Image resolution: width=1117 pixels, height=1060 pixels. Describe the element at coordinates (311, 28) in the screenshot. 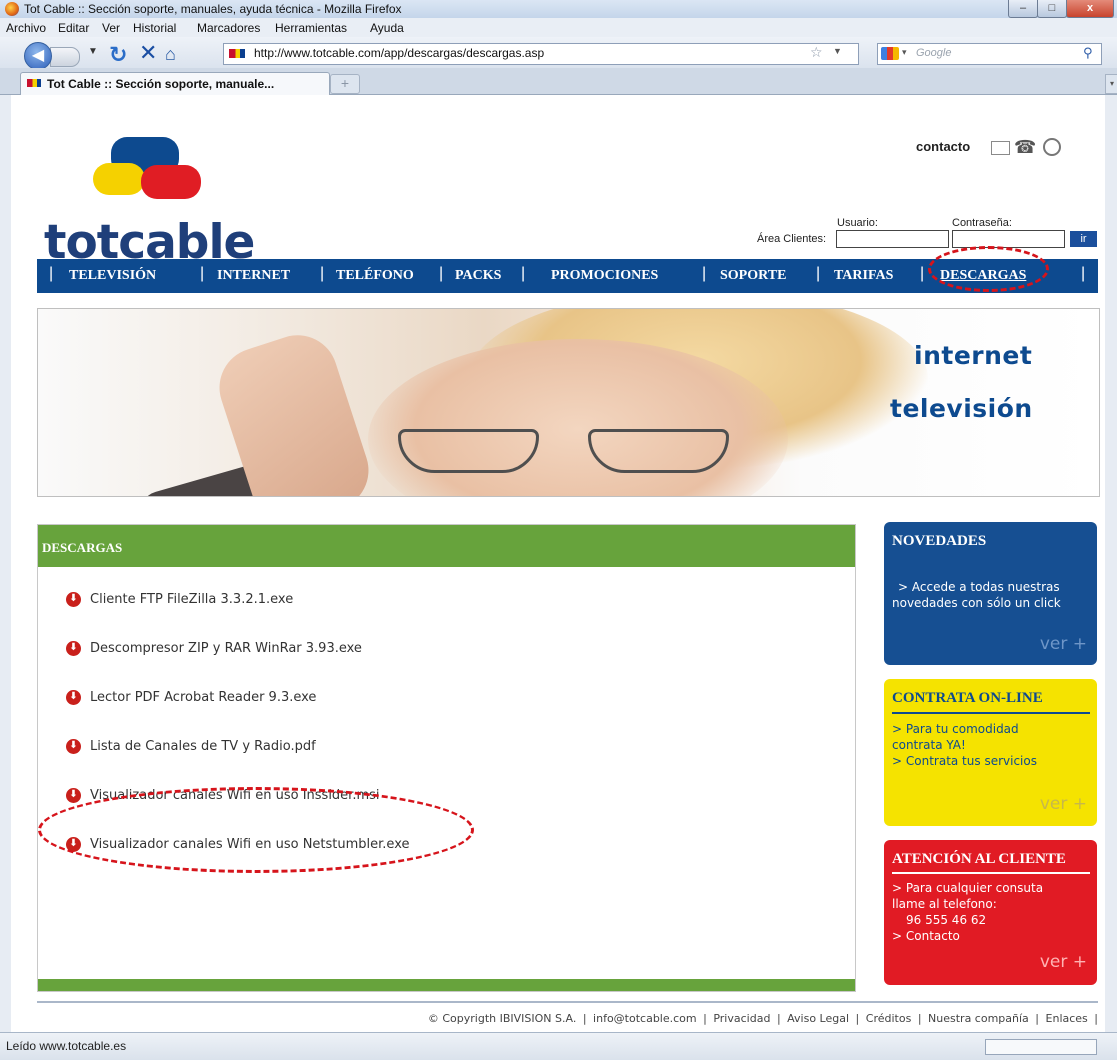

I see `menu-herramientas: Herramientas` at that location.